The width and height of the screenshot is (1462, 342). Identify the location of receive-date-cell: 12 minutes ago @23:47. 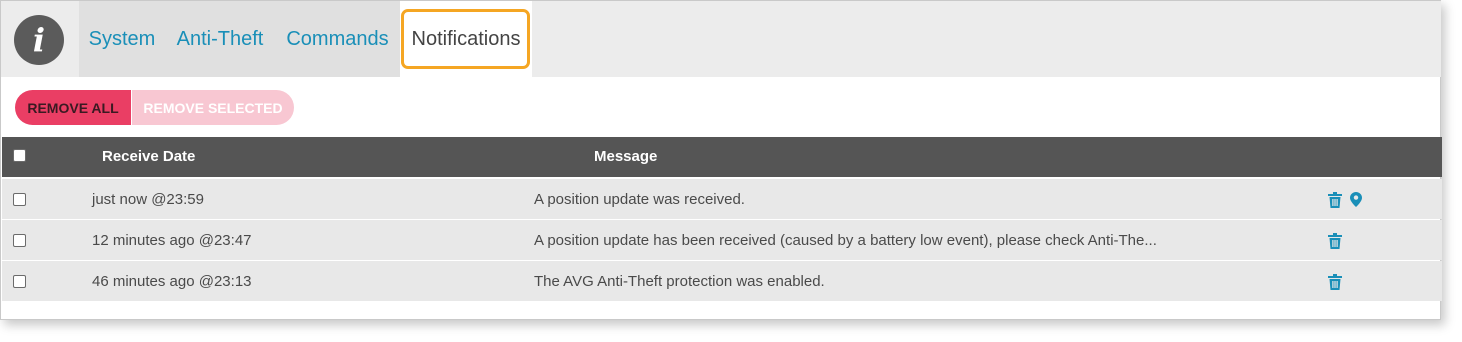
(172, 240).